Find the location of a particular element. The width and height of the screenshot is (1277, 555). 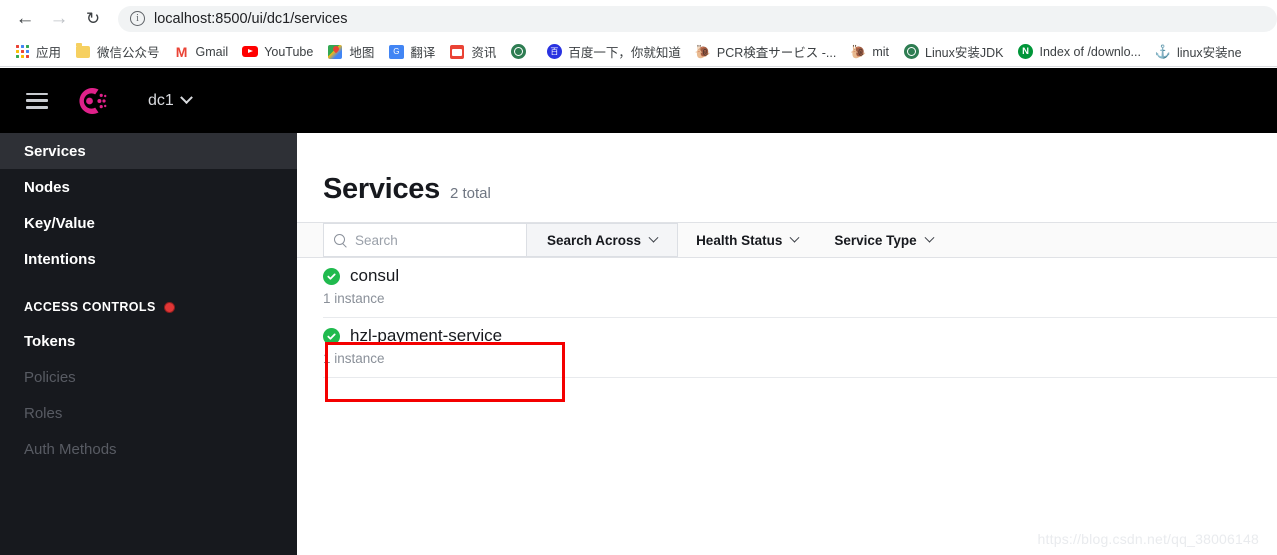

google-news-icon is located at coordinates (457, 52).